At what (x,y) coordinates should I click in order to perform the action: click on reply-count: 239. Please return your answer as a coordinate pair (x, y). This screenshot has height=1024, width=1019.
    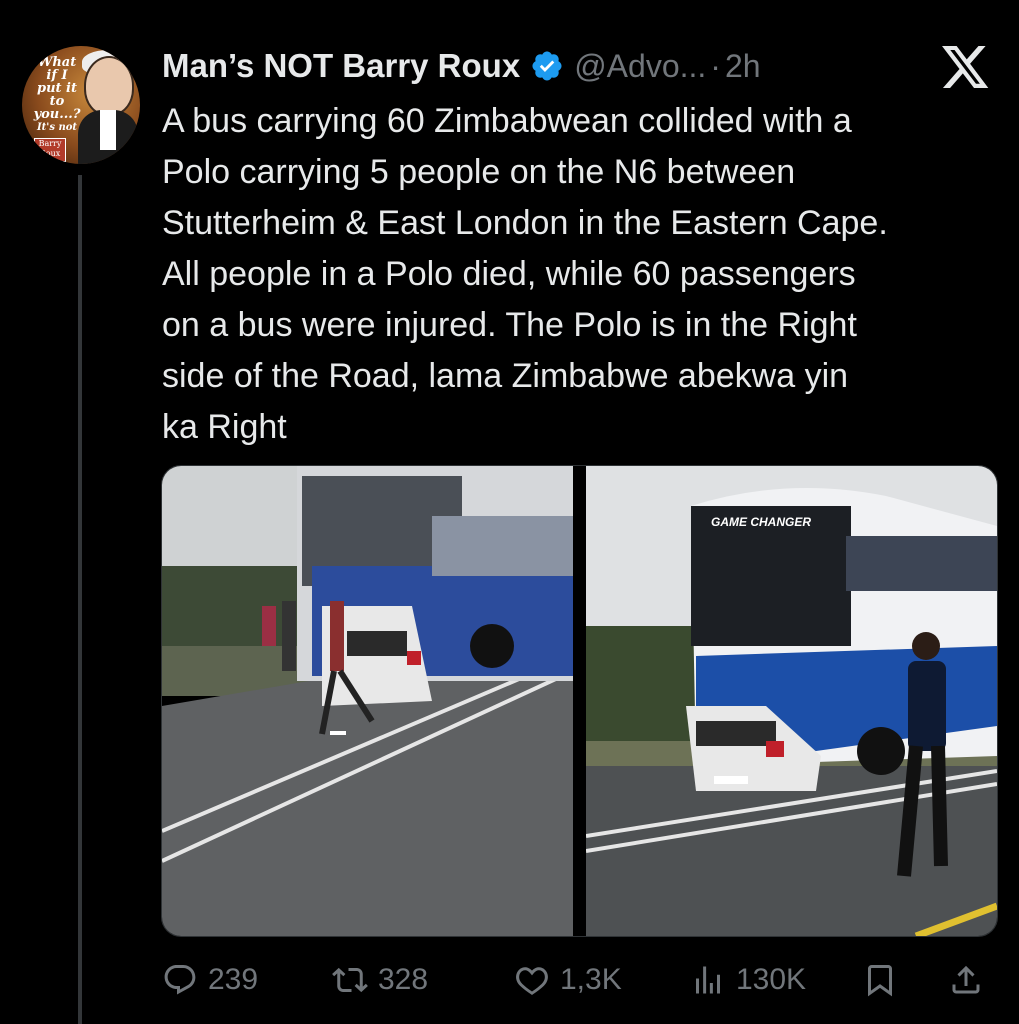
    Looking at the image, I should click on (233, 979).